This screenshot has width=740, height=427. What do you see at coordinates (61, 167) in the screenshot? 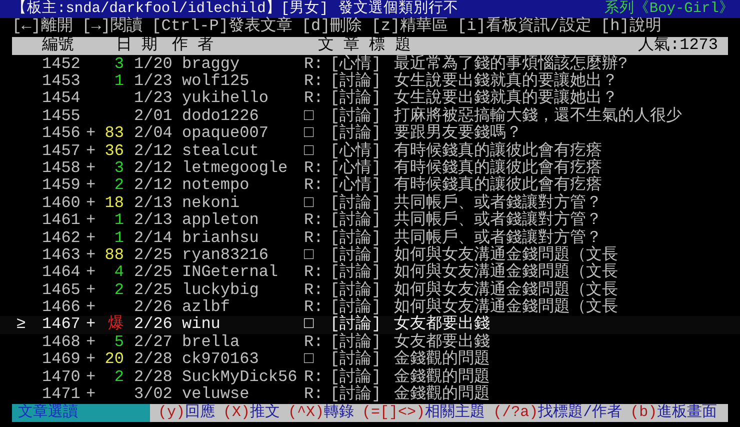
I see `post-number: 1458` at bounding box center [61, 167].